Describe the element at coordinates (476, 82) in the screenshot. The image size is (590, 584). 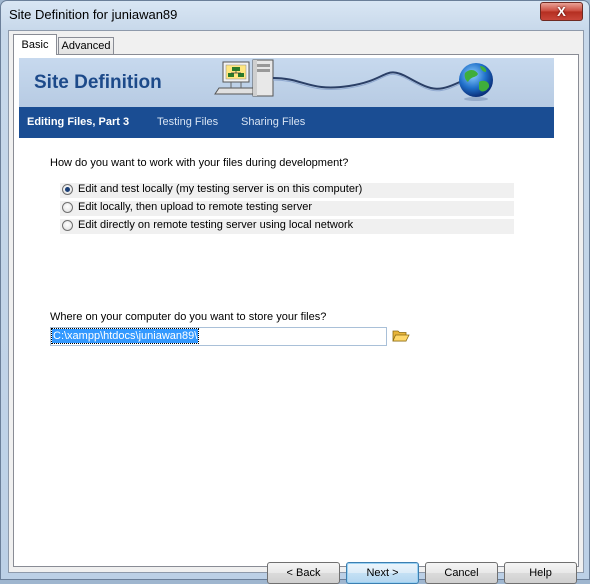
I see `globe-icon` at that location.